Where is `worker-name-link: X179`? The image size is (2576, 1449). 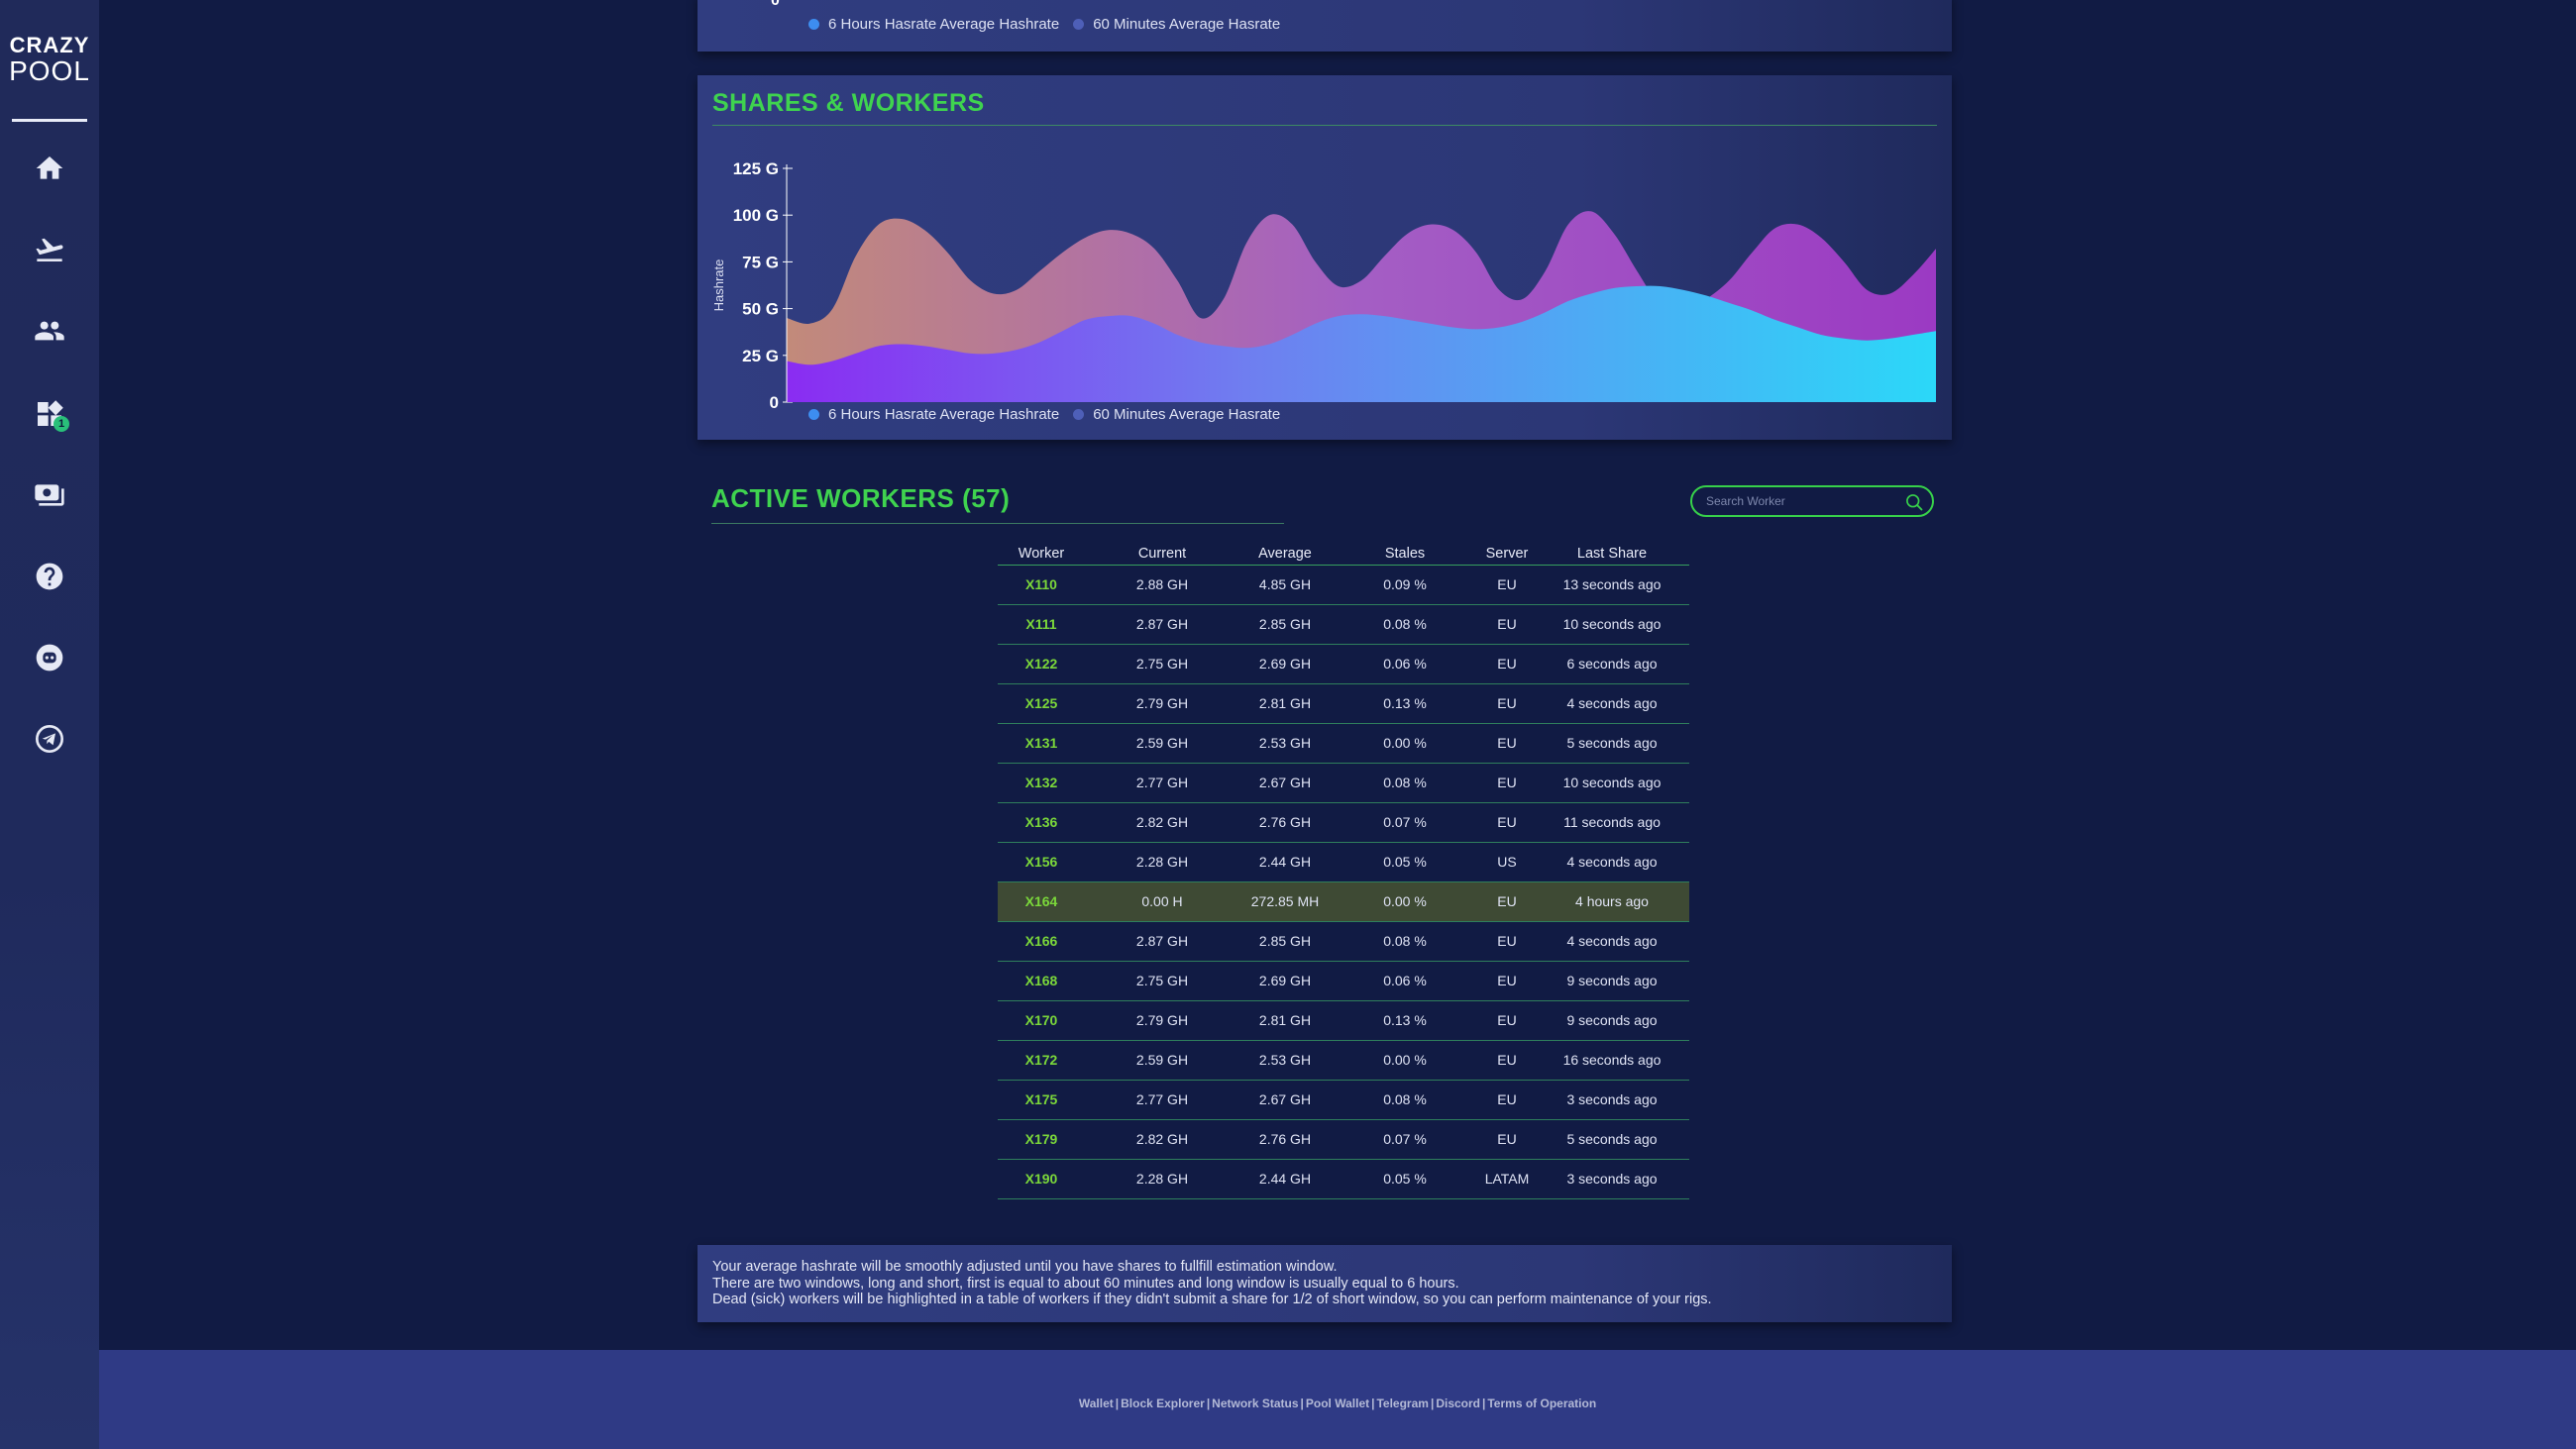
worker-name-link: X179 is located at coordinates (1041, 1139).